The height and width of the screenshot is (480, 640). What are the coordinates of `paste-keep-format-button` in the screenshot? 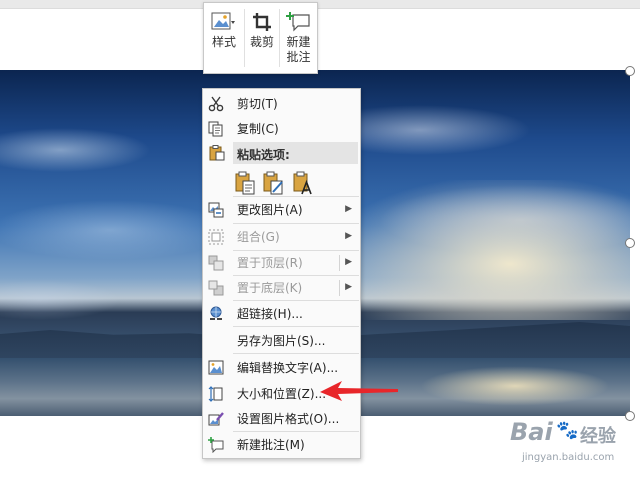 It's located at (245, 183).